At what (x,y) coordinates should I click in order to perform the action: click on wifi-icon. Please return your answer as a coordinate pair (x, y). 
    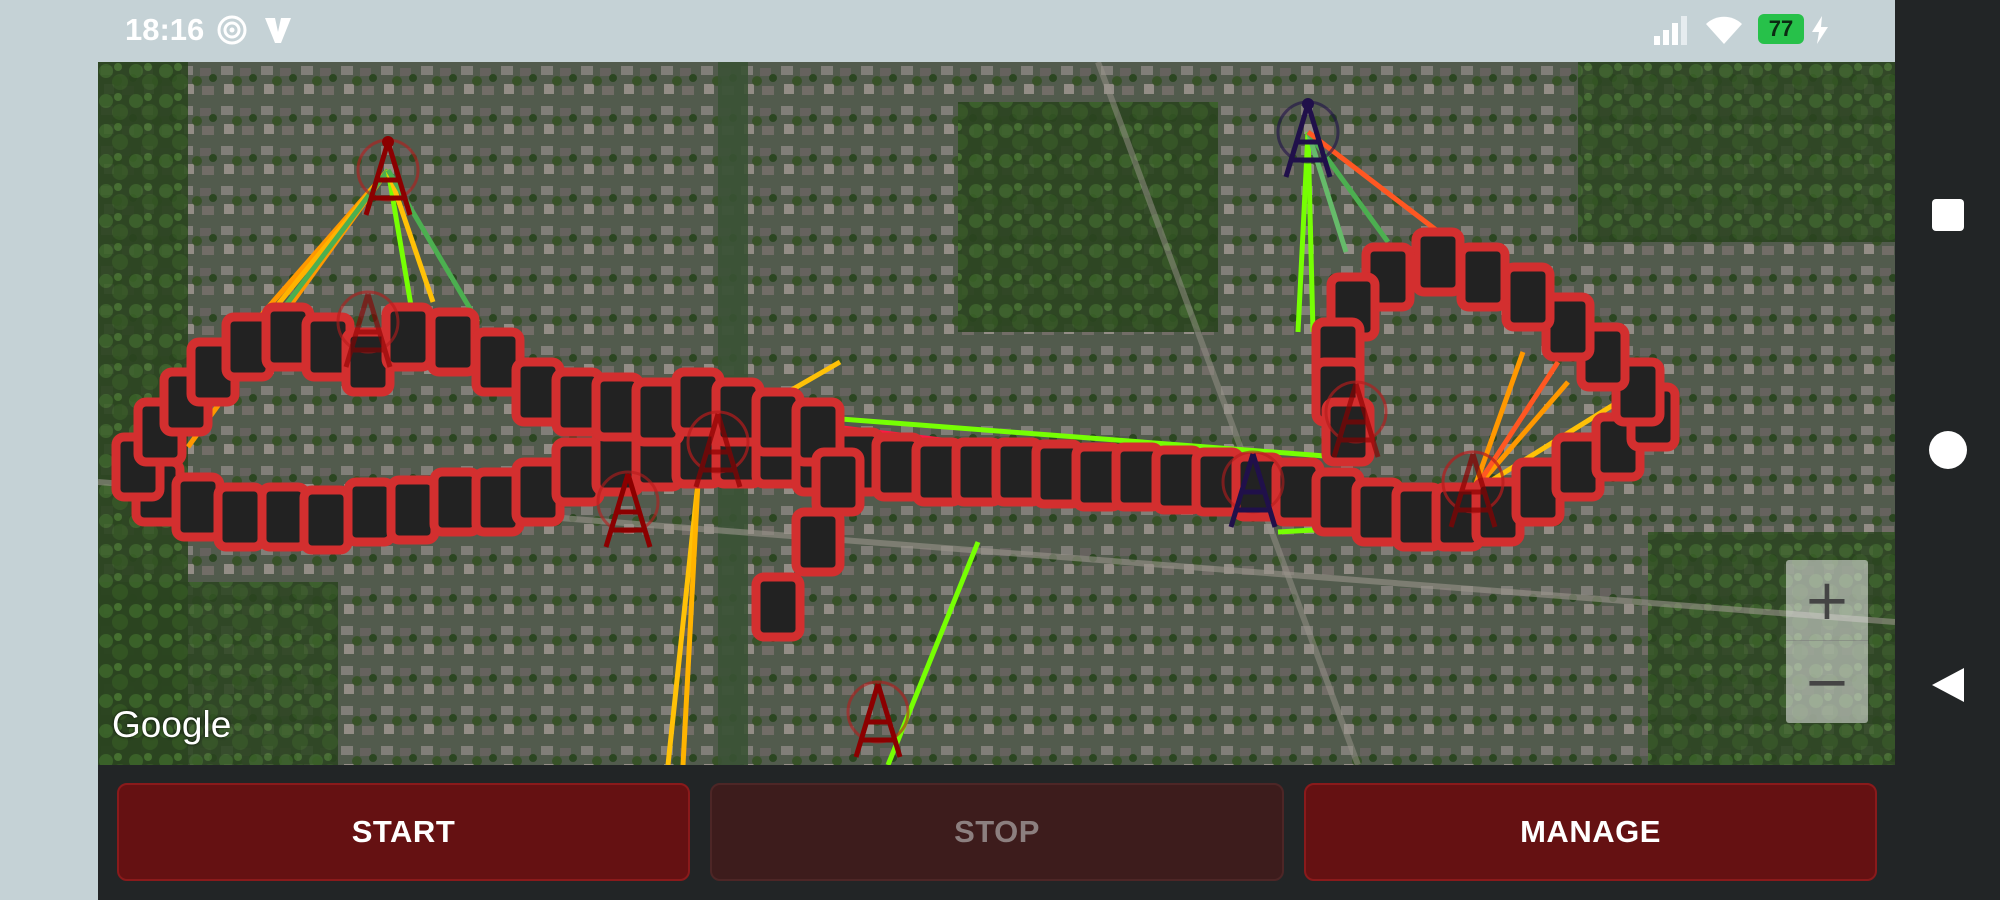
    Looking at the image, I should click on (1724, 32).